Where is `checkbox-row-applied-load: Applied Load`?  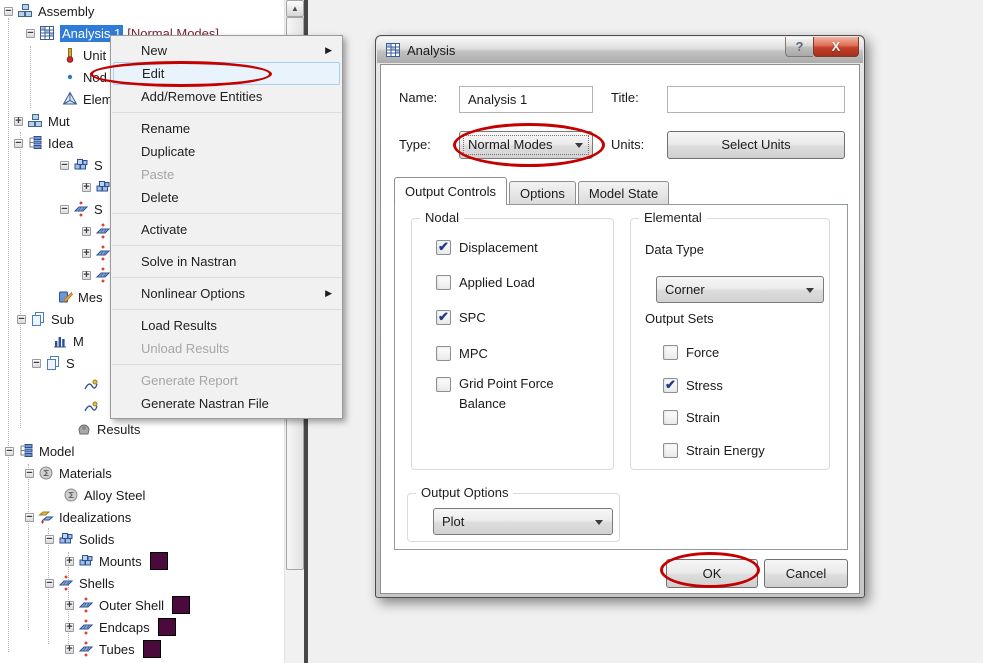 checkbox-row-applied-load: Applied Load is located at coordinates (485, 282).